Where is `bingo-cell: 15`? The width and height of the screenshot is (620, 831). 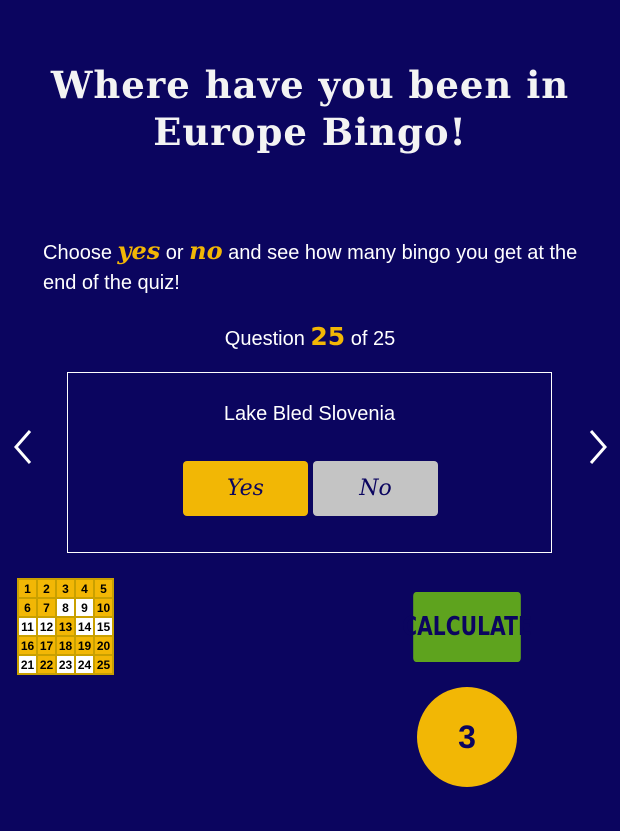
bingo-cell: 15 is located at coordinates (103, 626).